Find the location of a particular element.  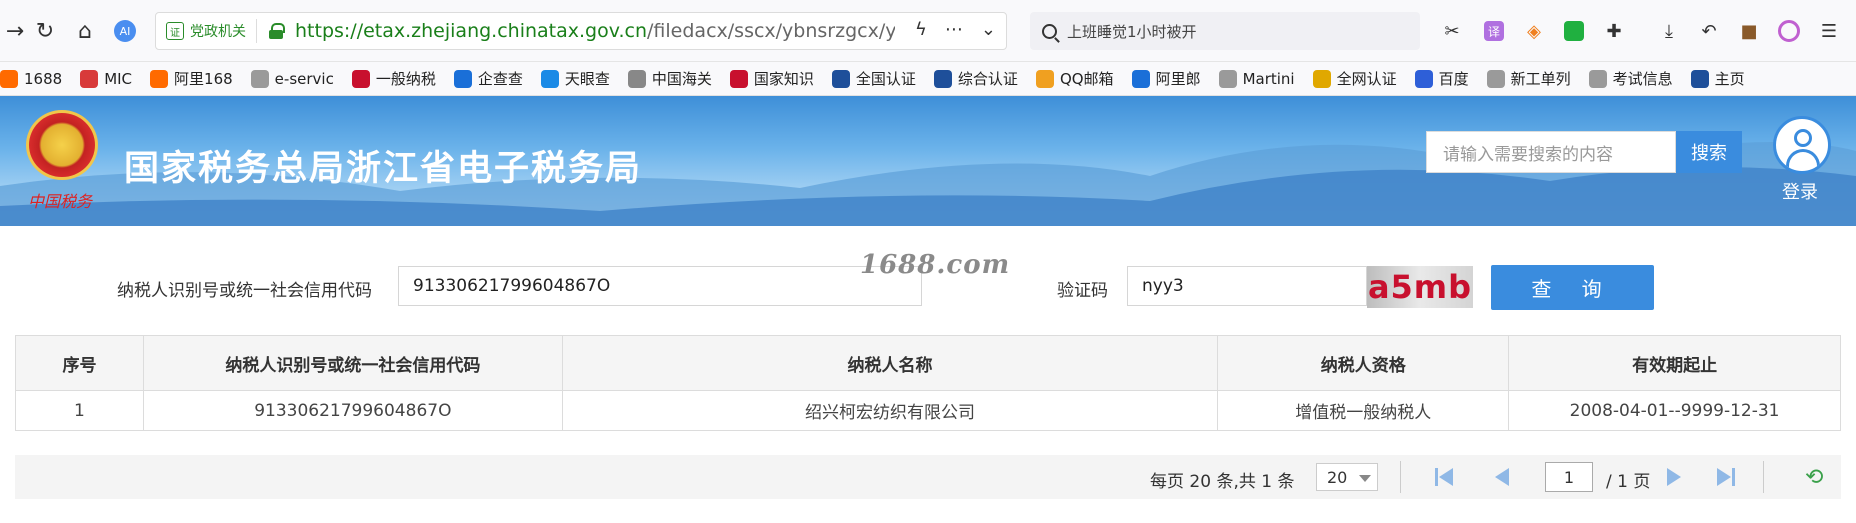

bookmark-item: 综合认证 is located at coordinates (975, 78).